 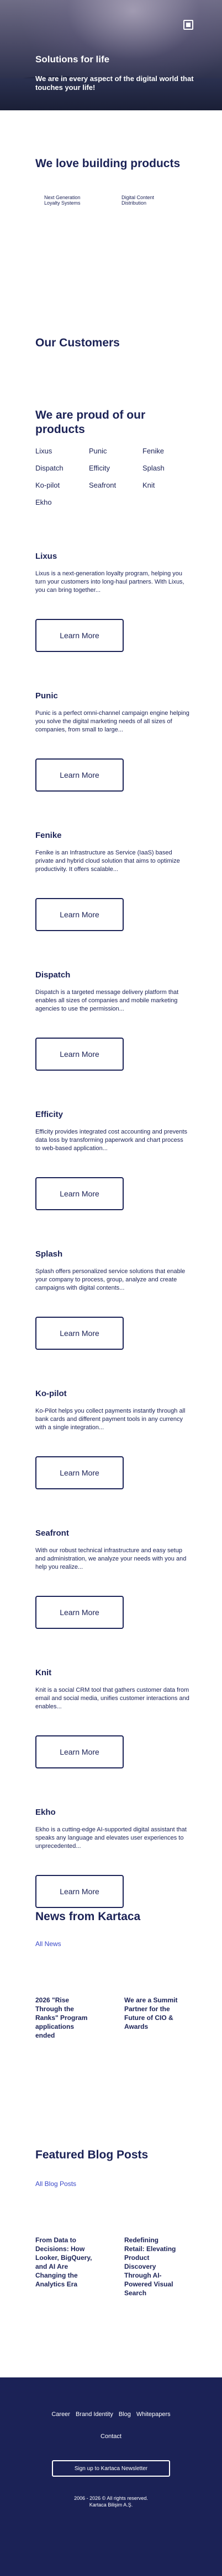 I want to click on product-link-efficity: Efficity, so click(x=115, y=468).